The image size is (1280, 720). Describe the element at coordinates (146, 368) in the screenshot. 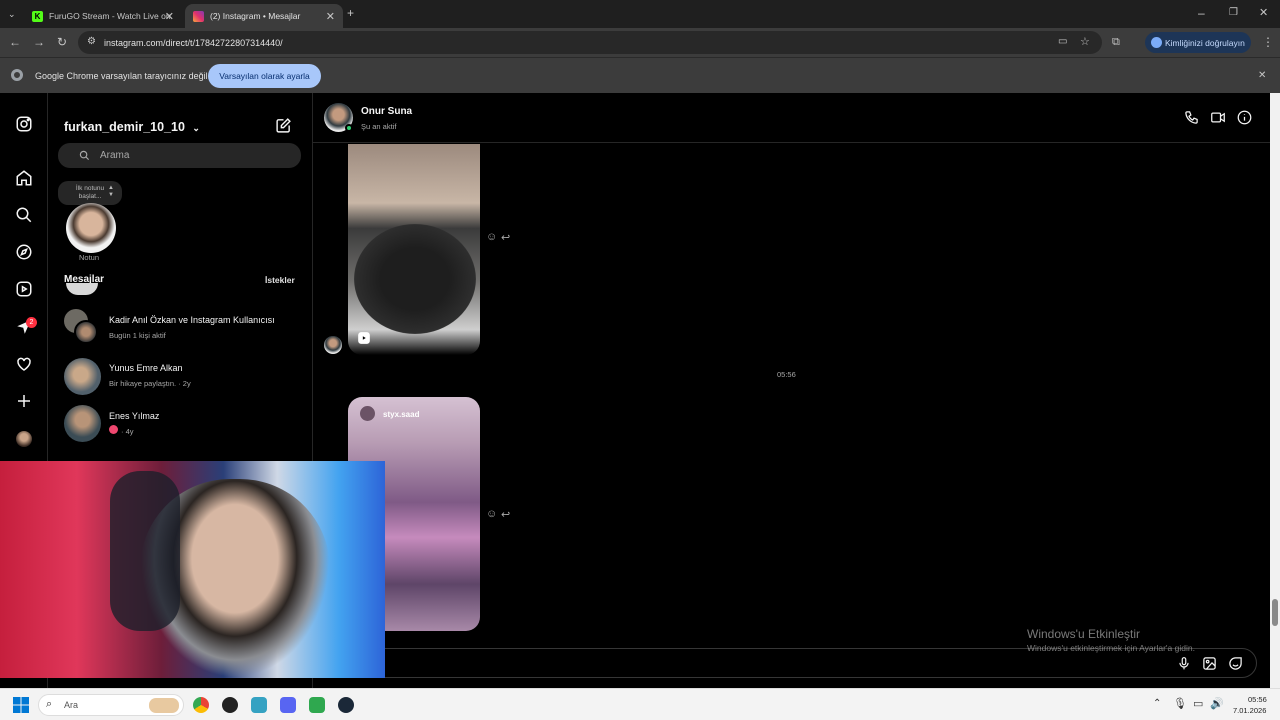

I see `conversation-name: Yunus Emre Alkan` at that location.